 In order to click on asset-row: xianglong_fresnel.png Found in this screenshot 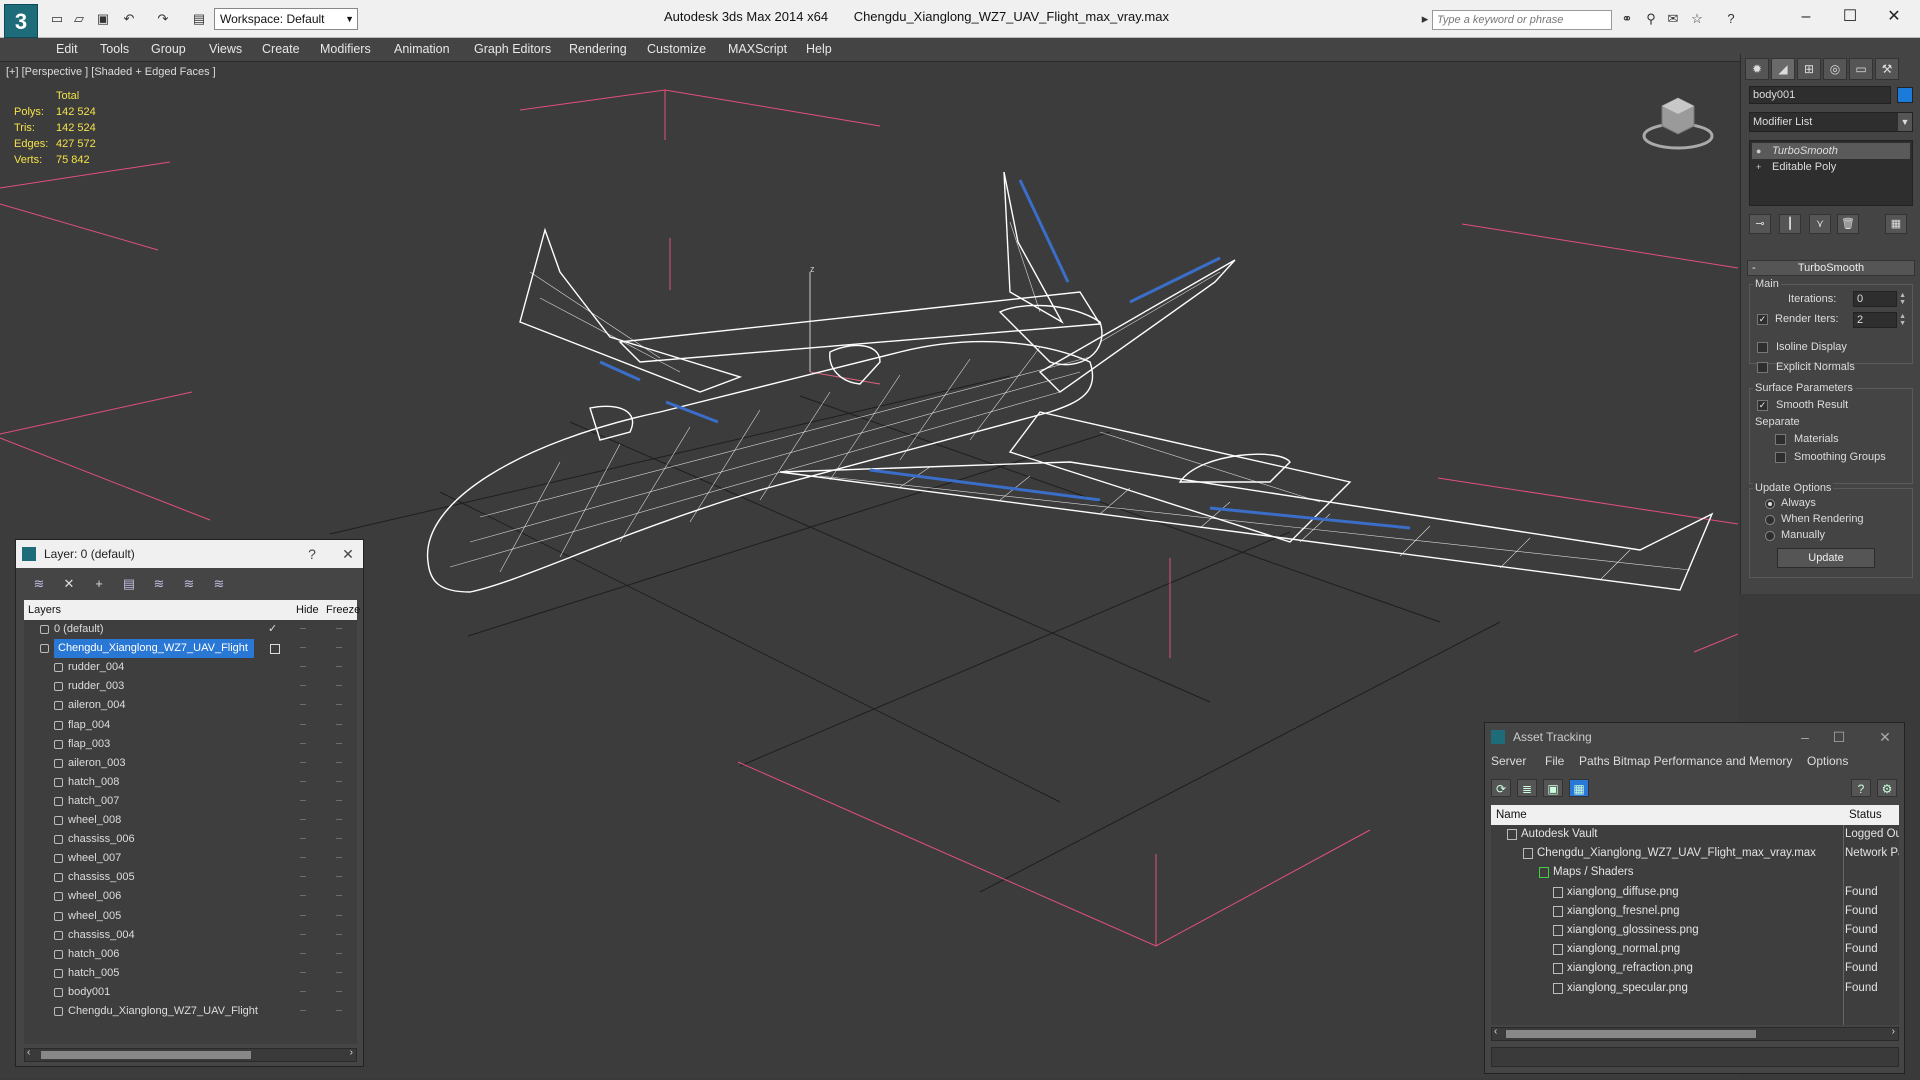, I will do `click(1695, 911)`.